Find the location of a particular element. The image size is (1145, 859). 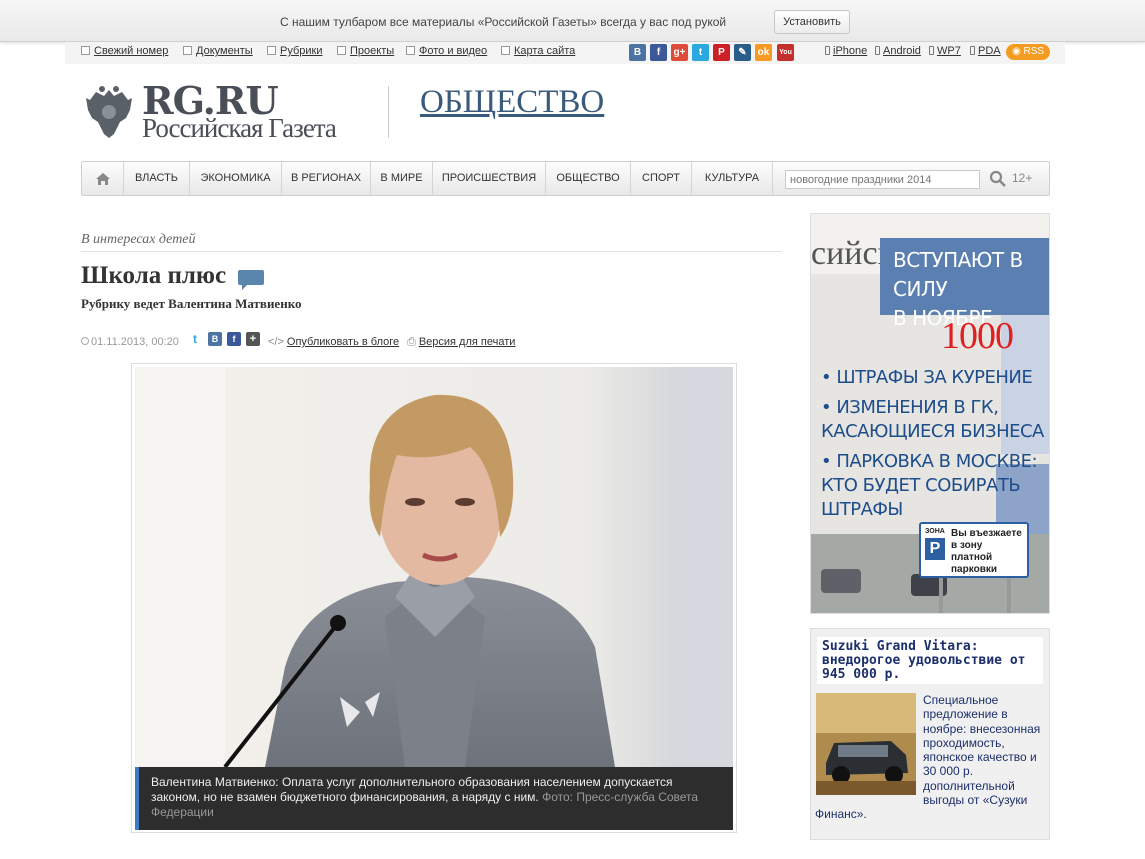

search-icon is located at coordinates (997, 178).